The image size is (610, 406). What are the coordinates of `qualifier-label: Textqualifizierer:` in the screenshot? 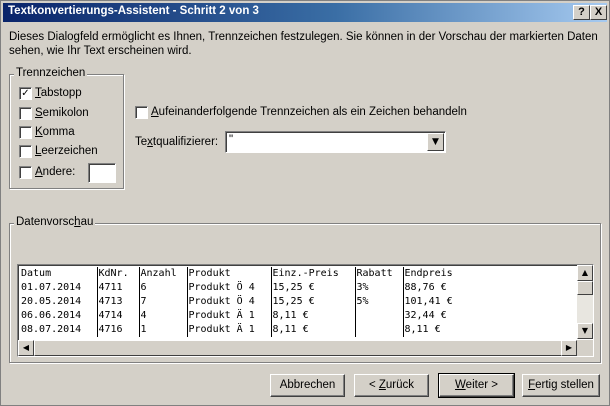 It's located at (176, 142).